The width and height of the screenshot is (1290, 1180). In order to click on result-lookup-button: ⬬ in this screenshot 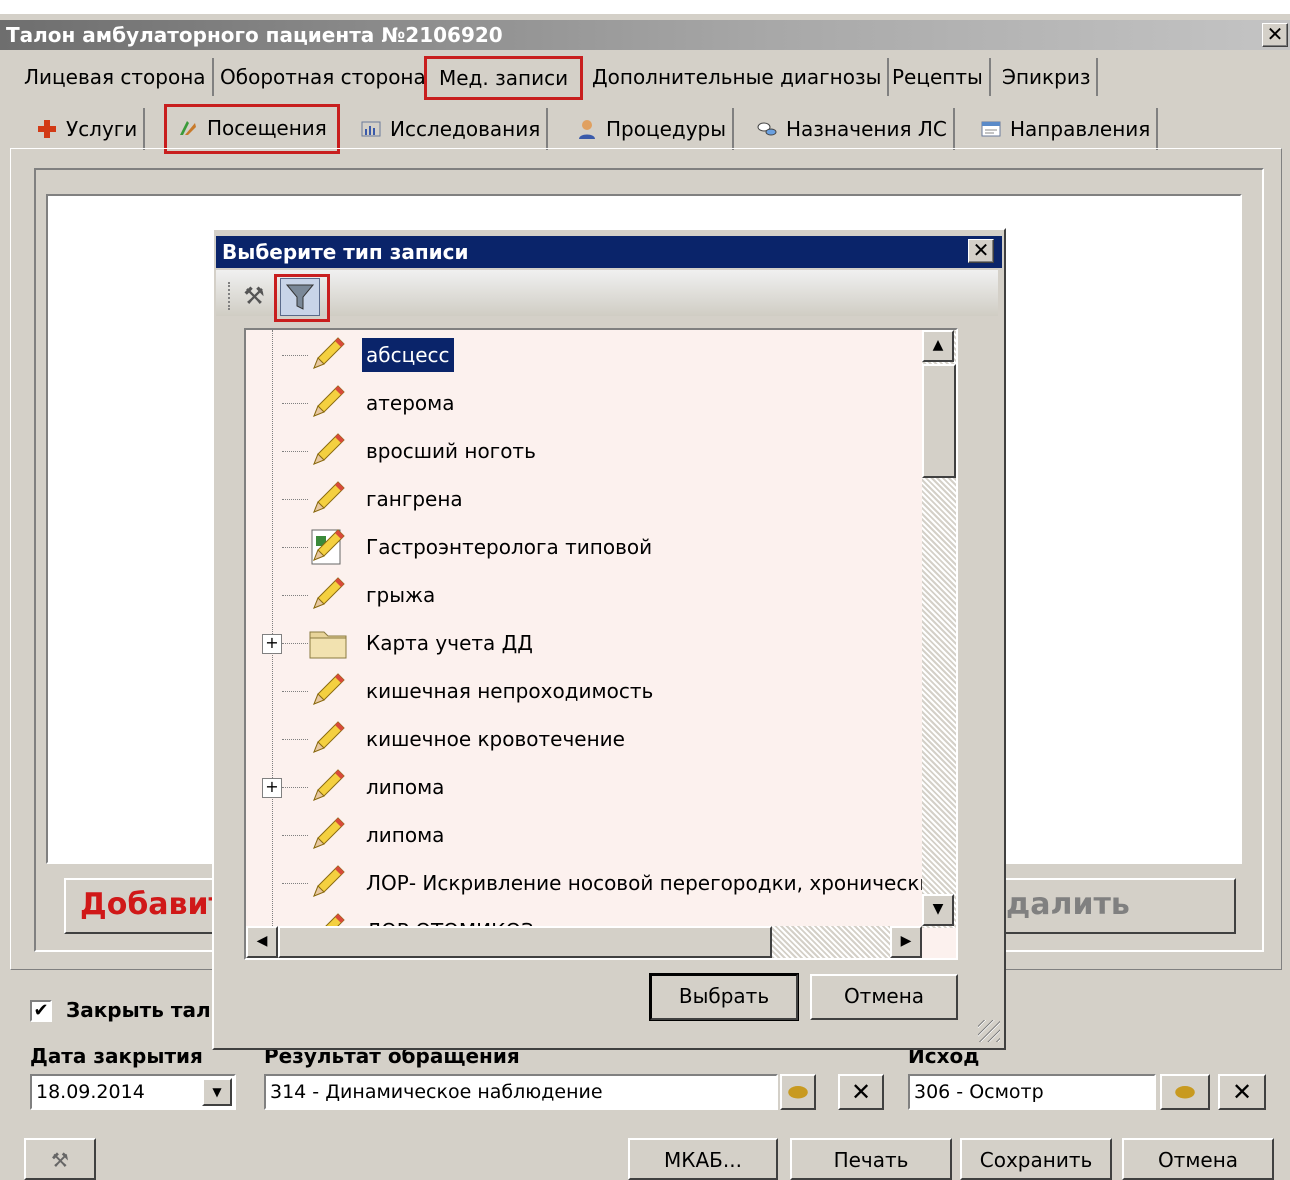, I will do `click(798, 1092)`.